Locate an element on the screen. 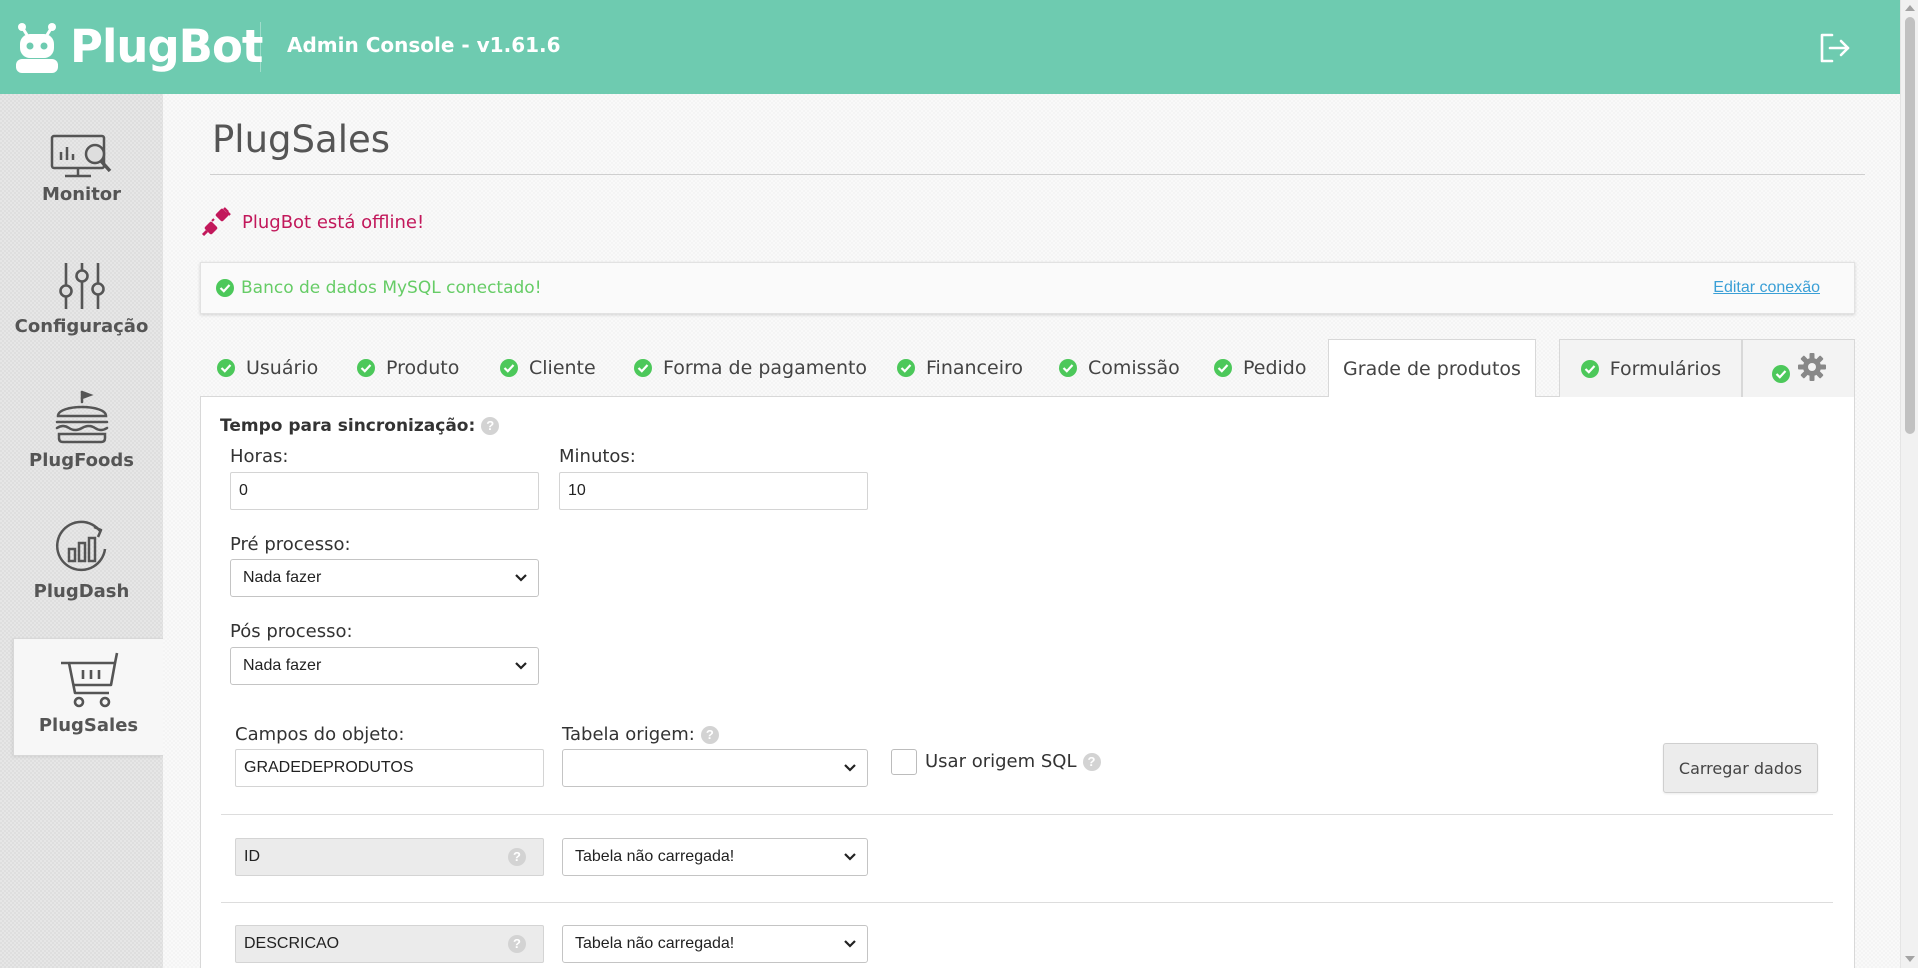  pre-process-select: Nada fazer is located at coordinates (384, 578).